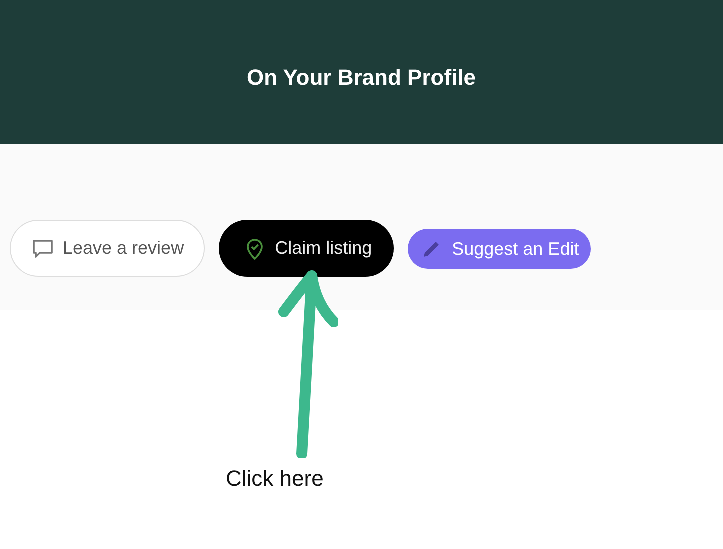 This screenshot has height=549, width=723. Describe the element at coordinates (500, 249) in the screenshot. I see `suggest-edit-button: Suggest an Edit` at that location.